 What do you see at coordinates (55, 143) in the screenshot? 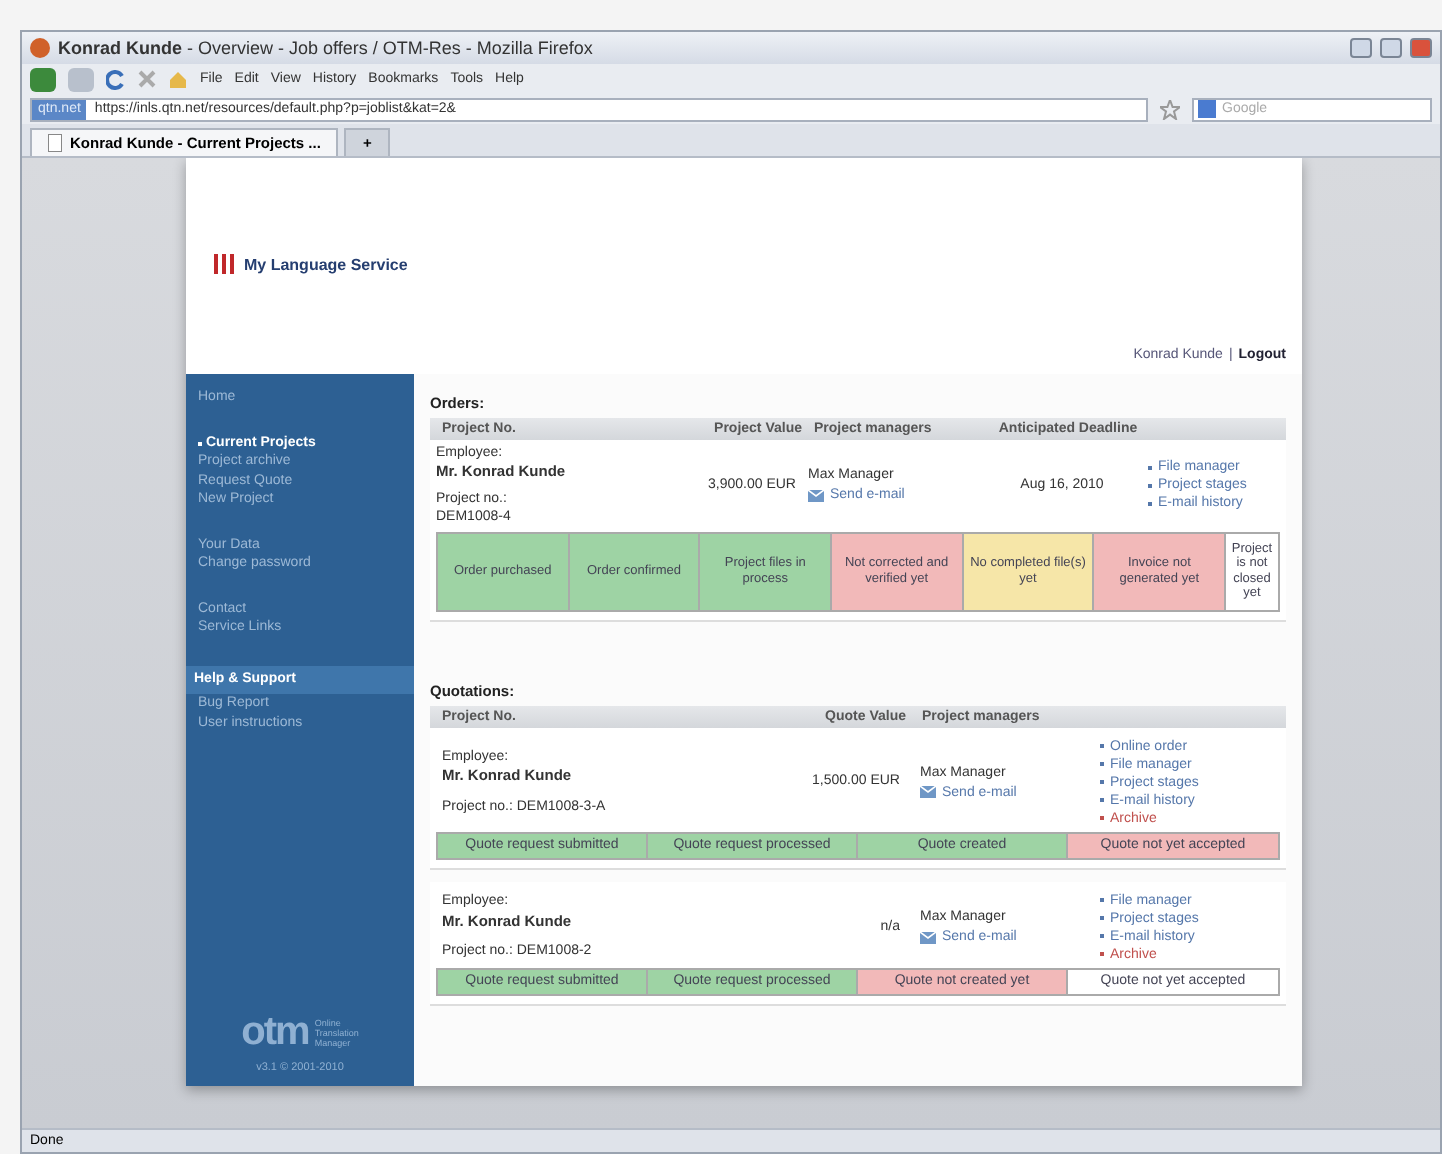
I see `page-icon` at bounding box center [55, 143].